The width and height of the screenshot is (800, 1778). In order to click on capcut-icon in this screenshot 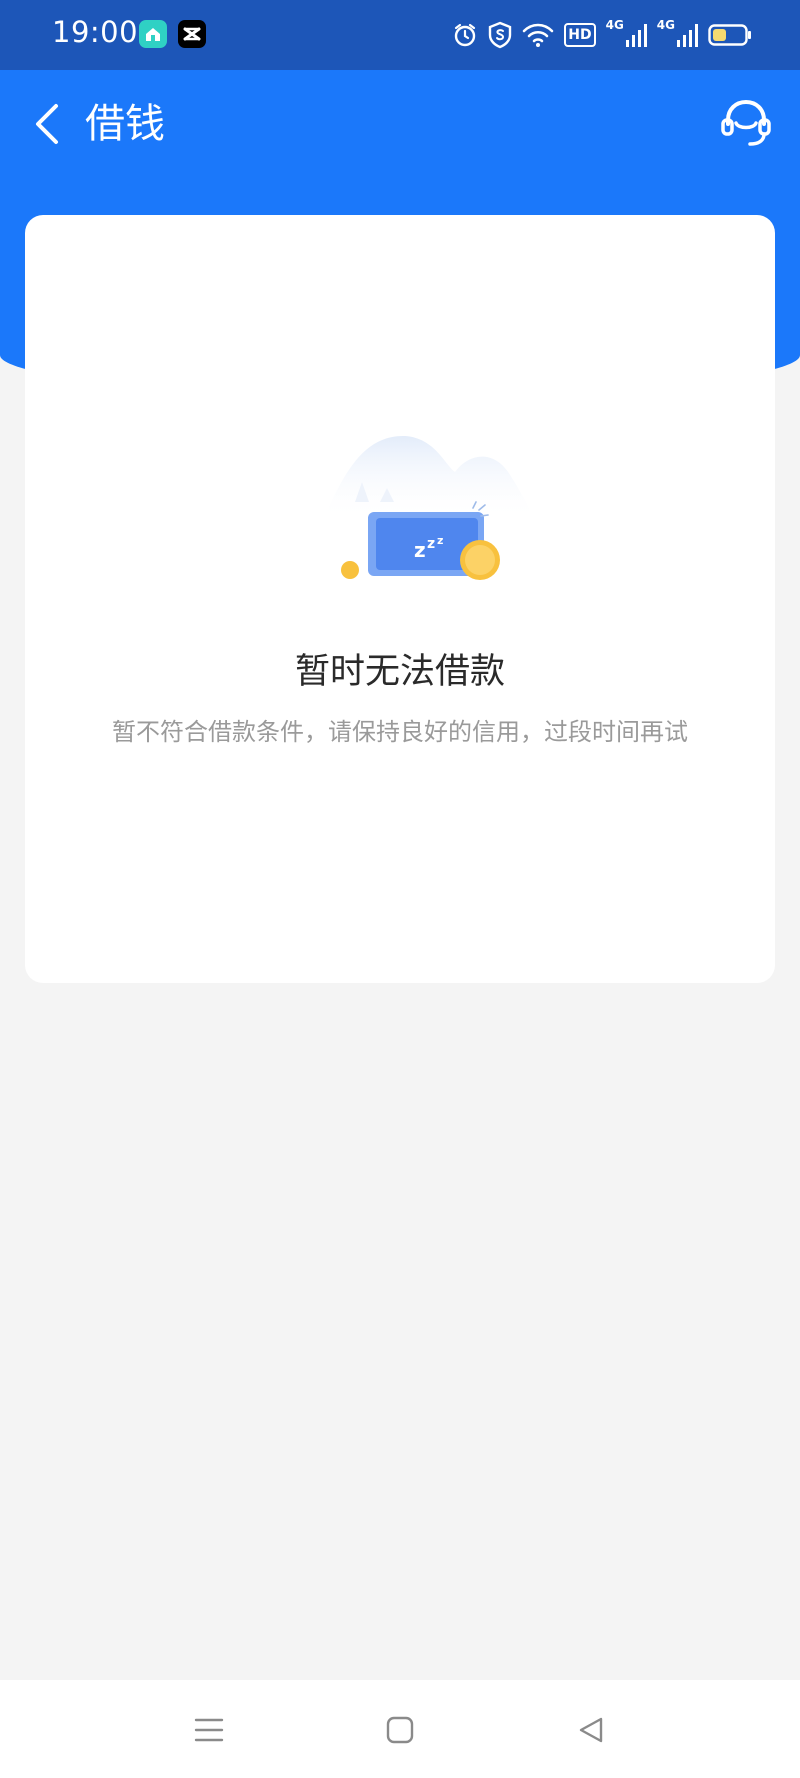, I will do `click(192, 34)`.